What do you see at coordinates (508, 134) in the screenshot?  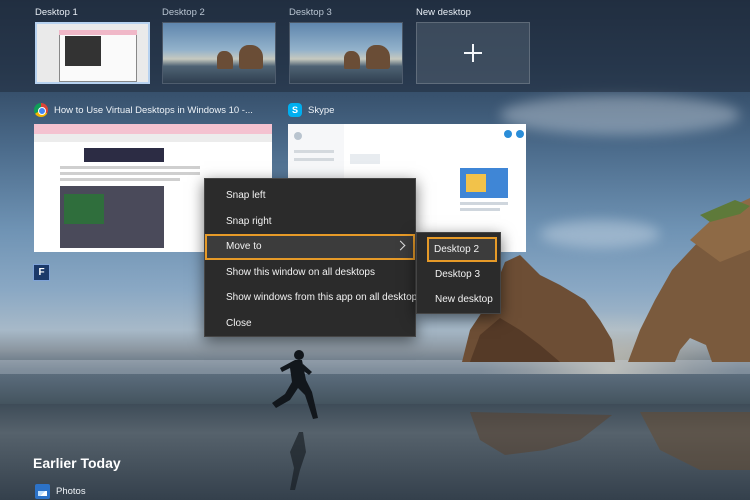 I see `call-button` at bounding box center [508, 134].